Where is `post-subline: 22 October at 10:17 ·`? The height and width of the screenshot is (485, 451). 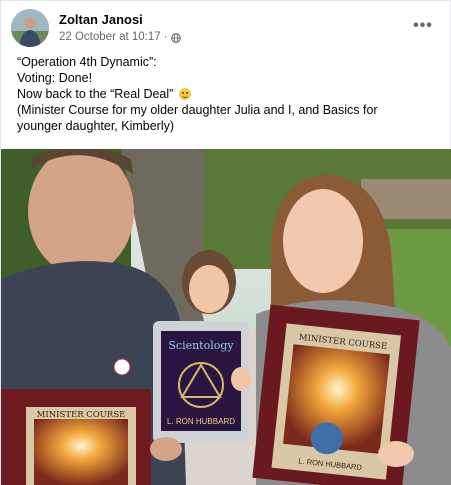 post-subline: 22 October at 10:17 · is located at coordinates (120, 37).